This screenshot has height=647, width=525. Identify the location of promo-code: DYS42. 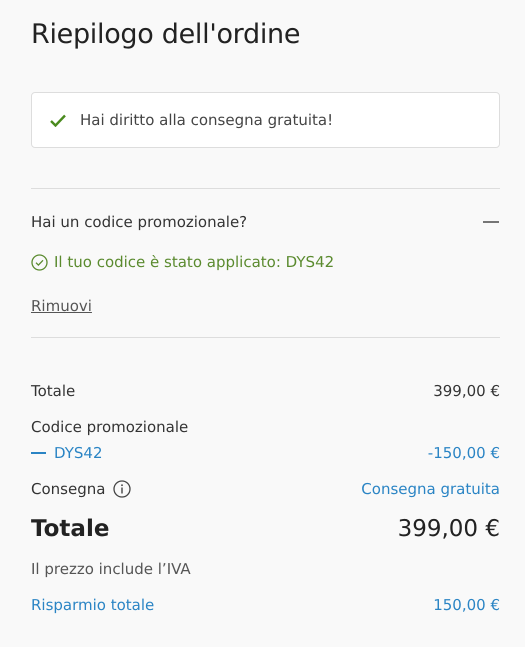
(78, 453).